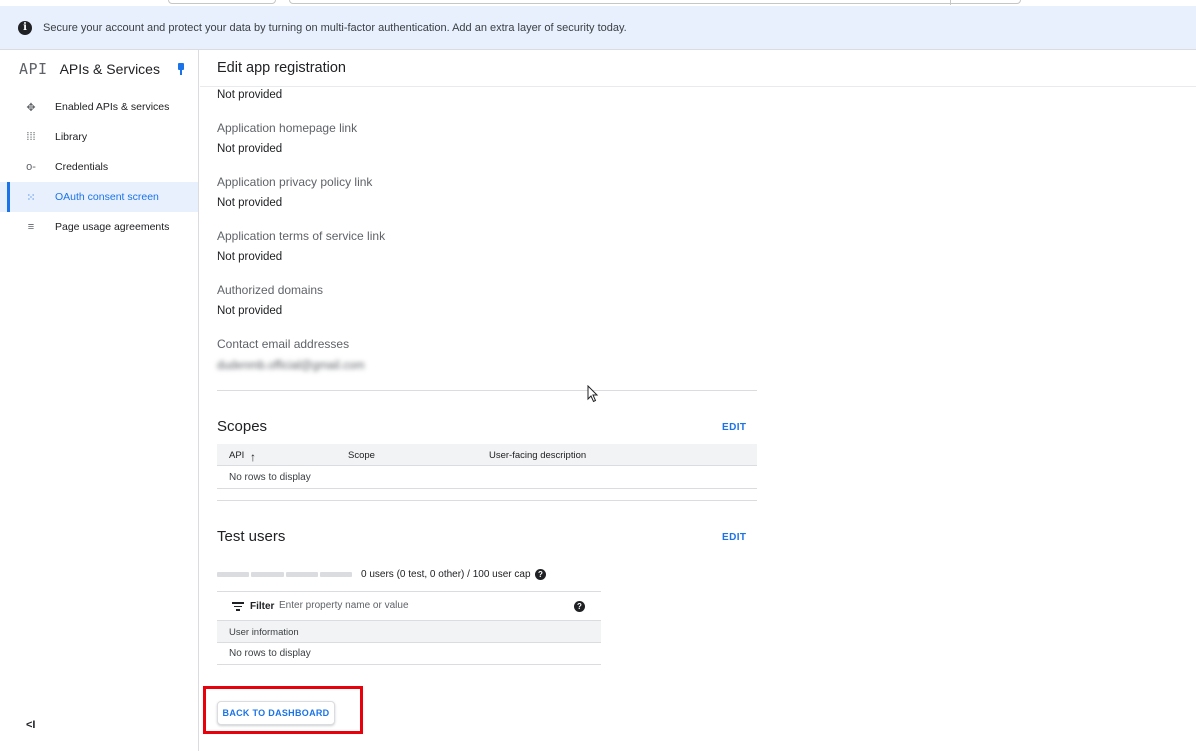  Describe the element at coordinates (31, 197) in the screenshot. I see `consent-icon: ⁙` at that location.